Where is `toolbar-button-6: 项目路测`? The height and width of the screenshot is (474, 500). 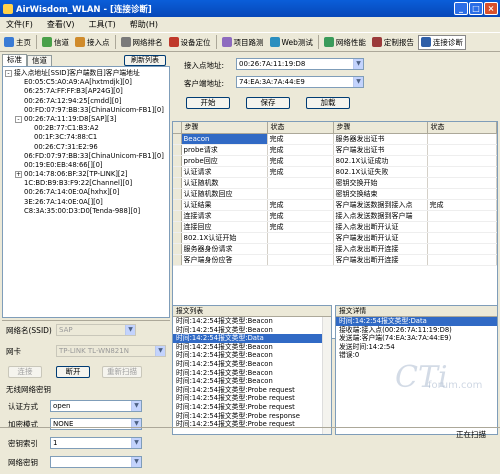
toolbar-button-6: 项目路测 is located at coordinates (243, 42).